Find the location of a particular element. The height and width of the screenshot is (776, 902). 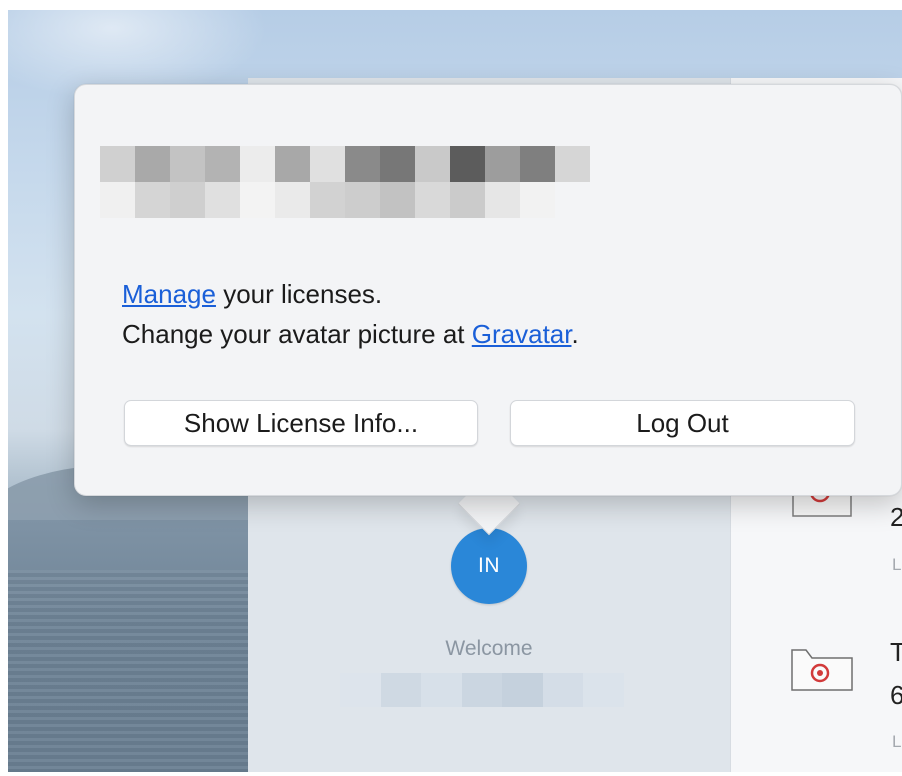

avatar-suffix: . is located at coordinates (575, 334).